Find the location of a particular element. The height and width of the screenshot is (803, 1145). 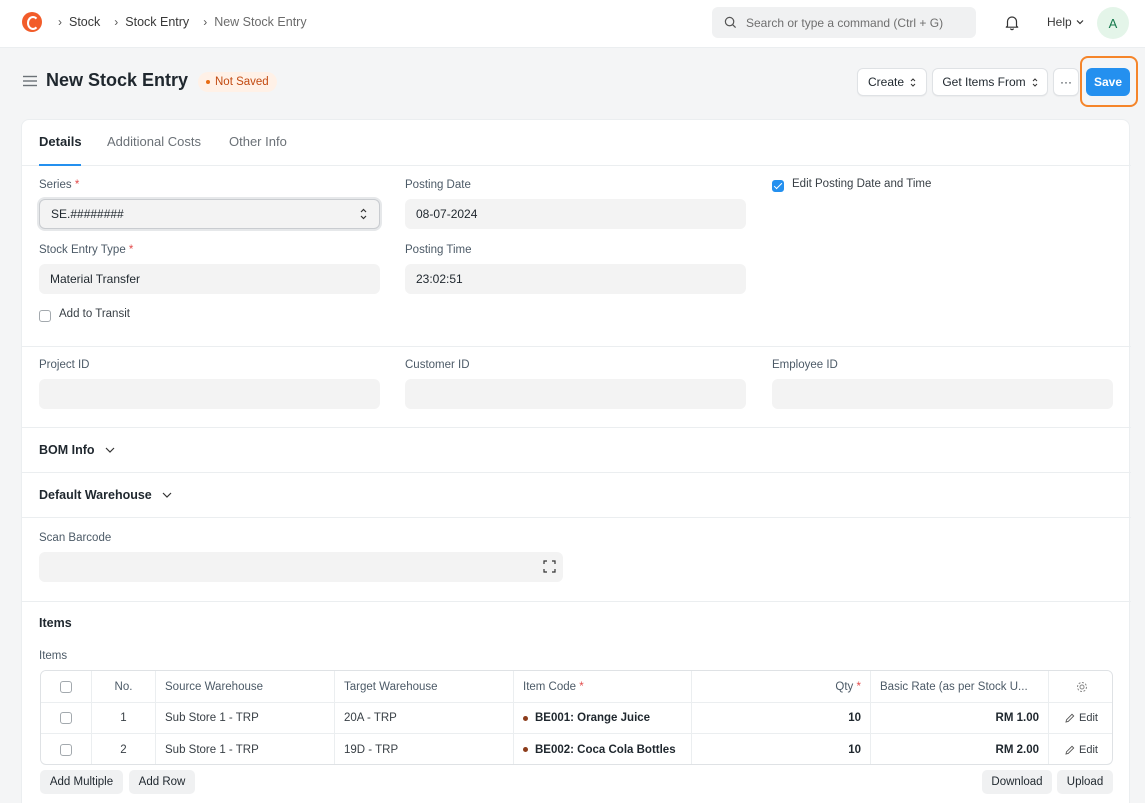

search-input: Search or type a command (Ctrl + G) is located at coordinates (844, 22).